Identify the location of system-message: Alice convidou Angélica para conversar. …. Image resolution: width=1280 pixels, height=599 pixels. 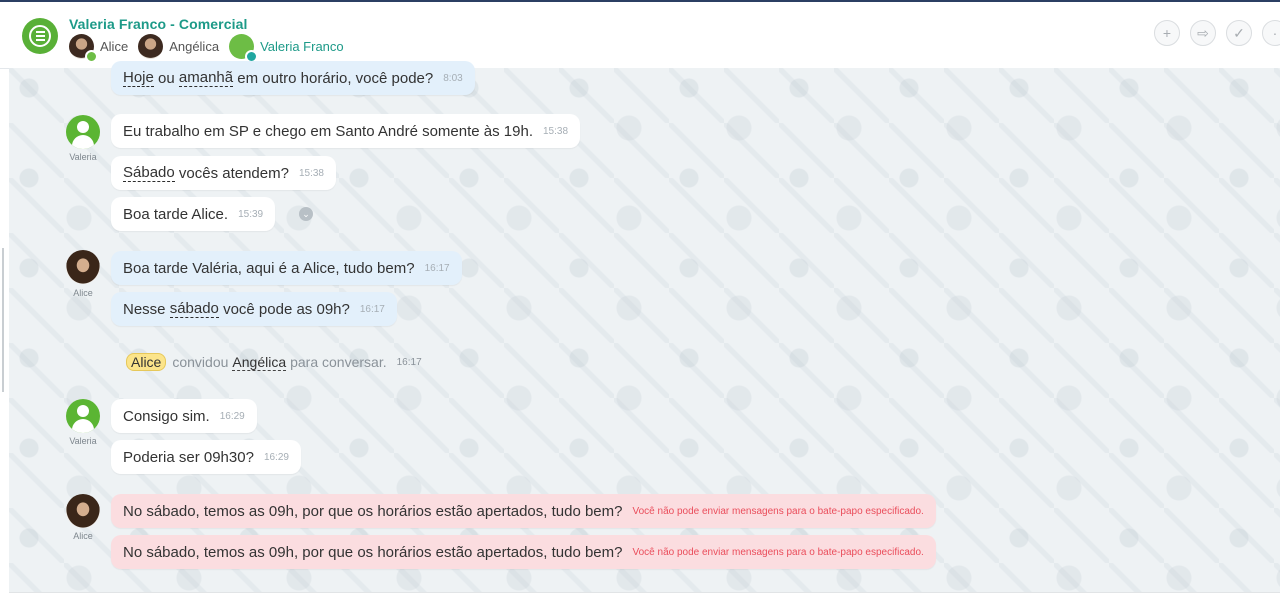
(274, 362).